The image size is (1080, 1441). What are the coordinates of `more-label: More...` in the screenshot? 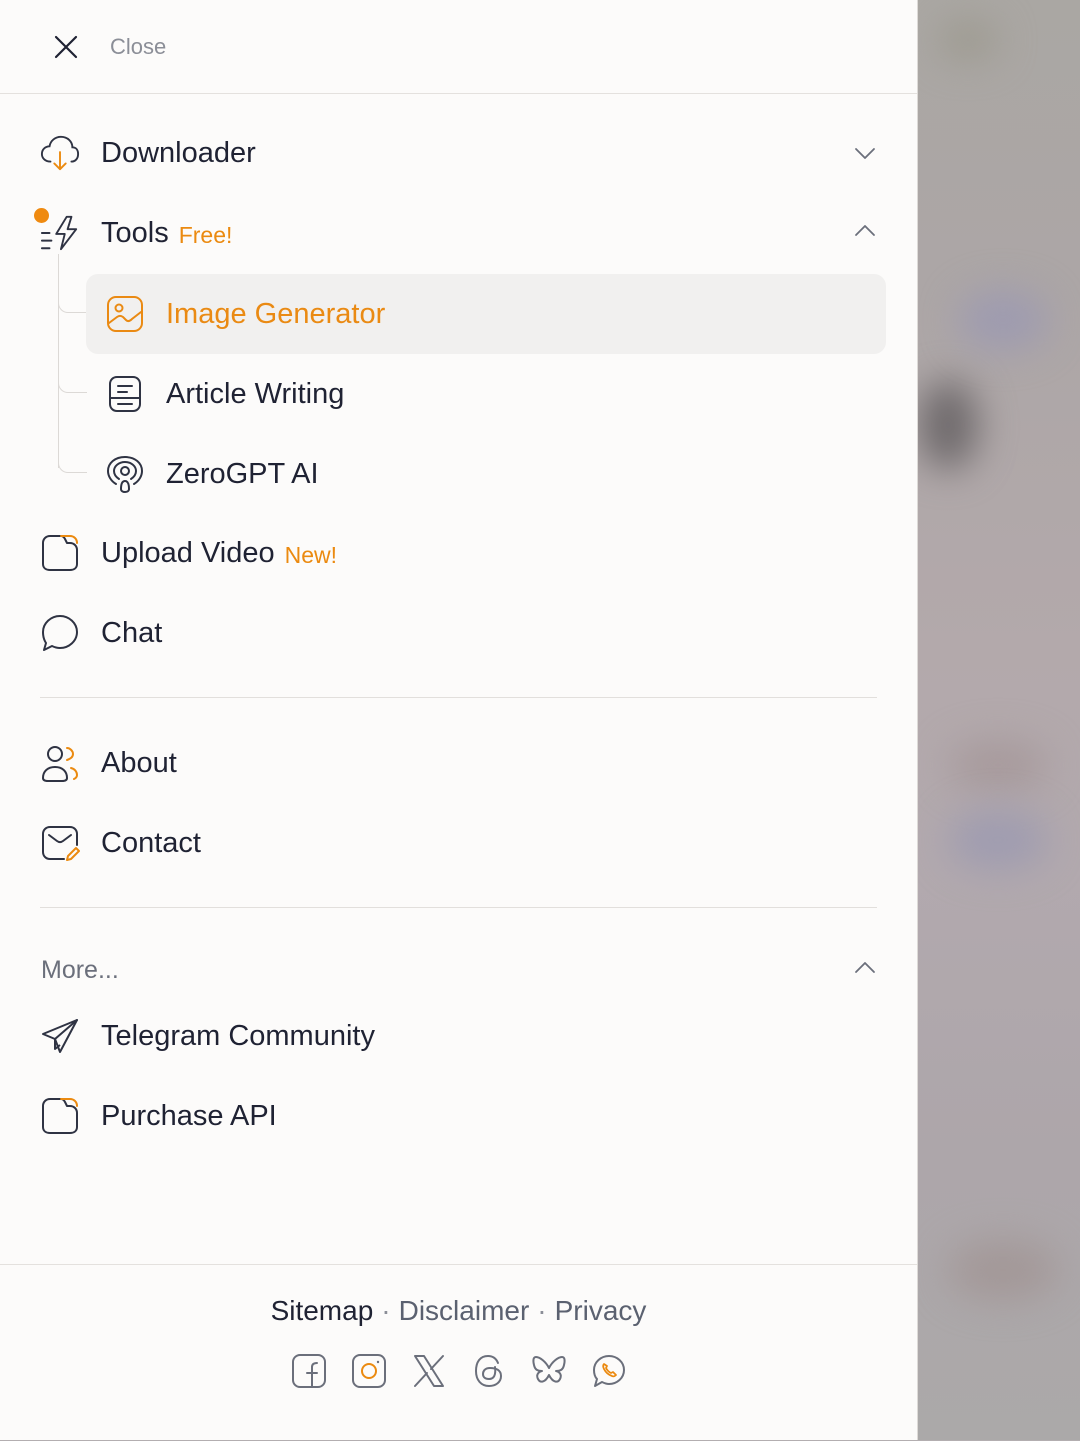 It's located at (80, 969).